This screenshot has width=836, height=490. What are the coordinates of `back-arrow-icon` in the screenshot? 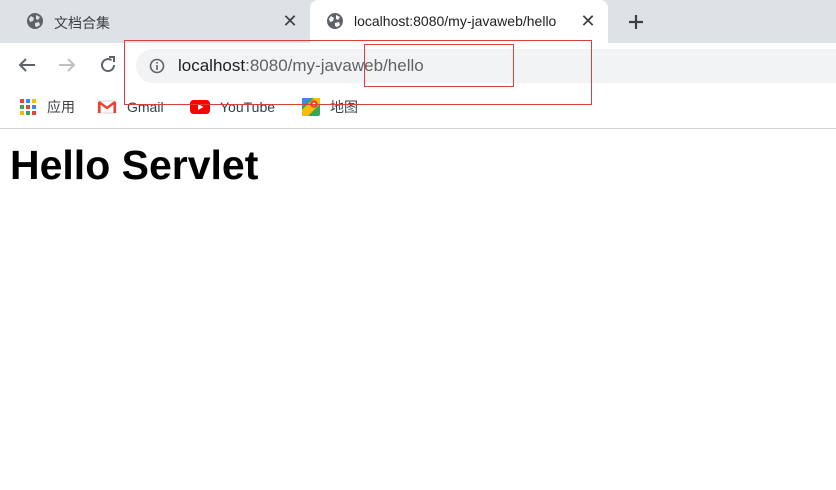 It's located at (27, 65).